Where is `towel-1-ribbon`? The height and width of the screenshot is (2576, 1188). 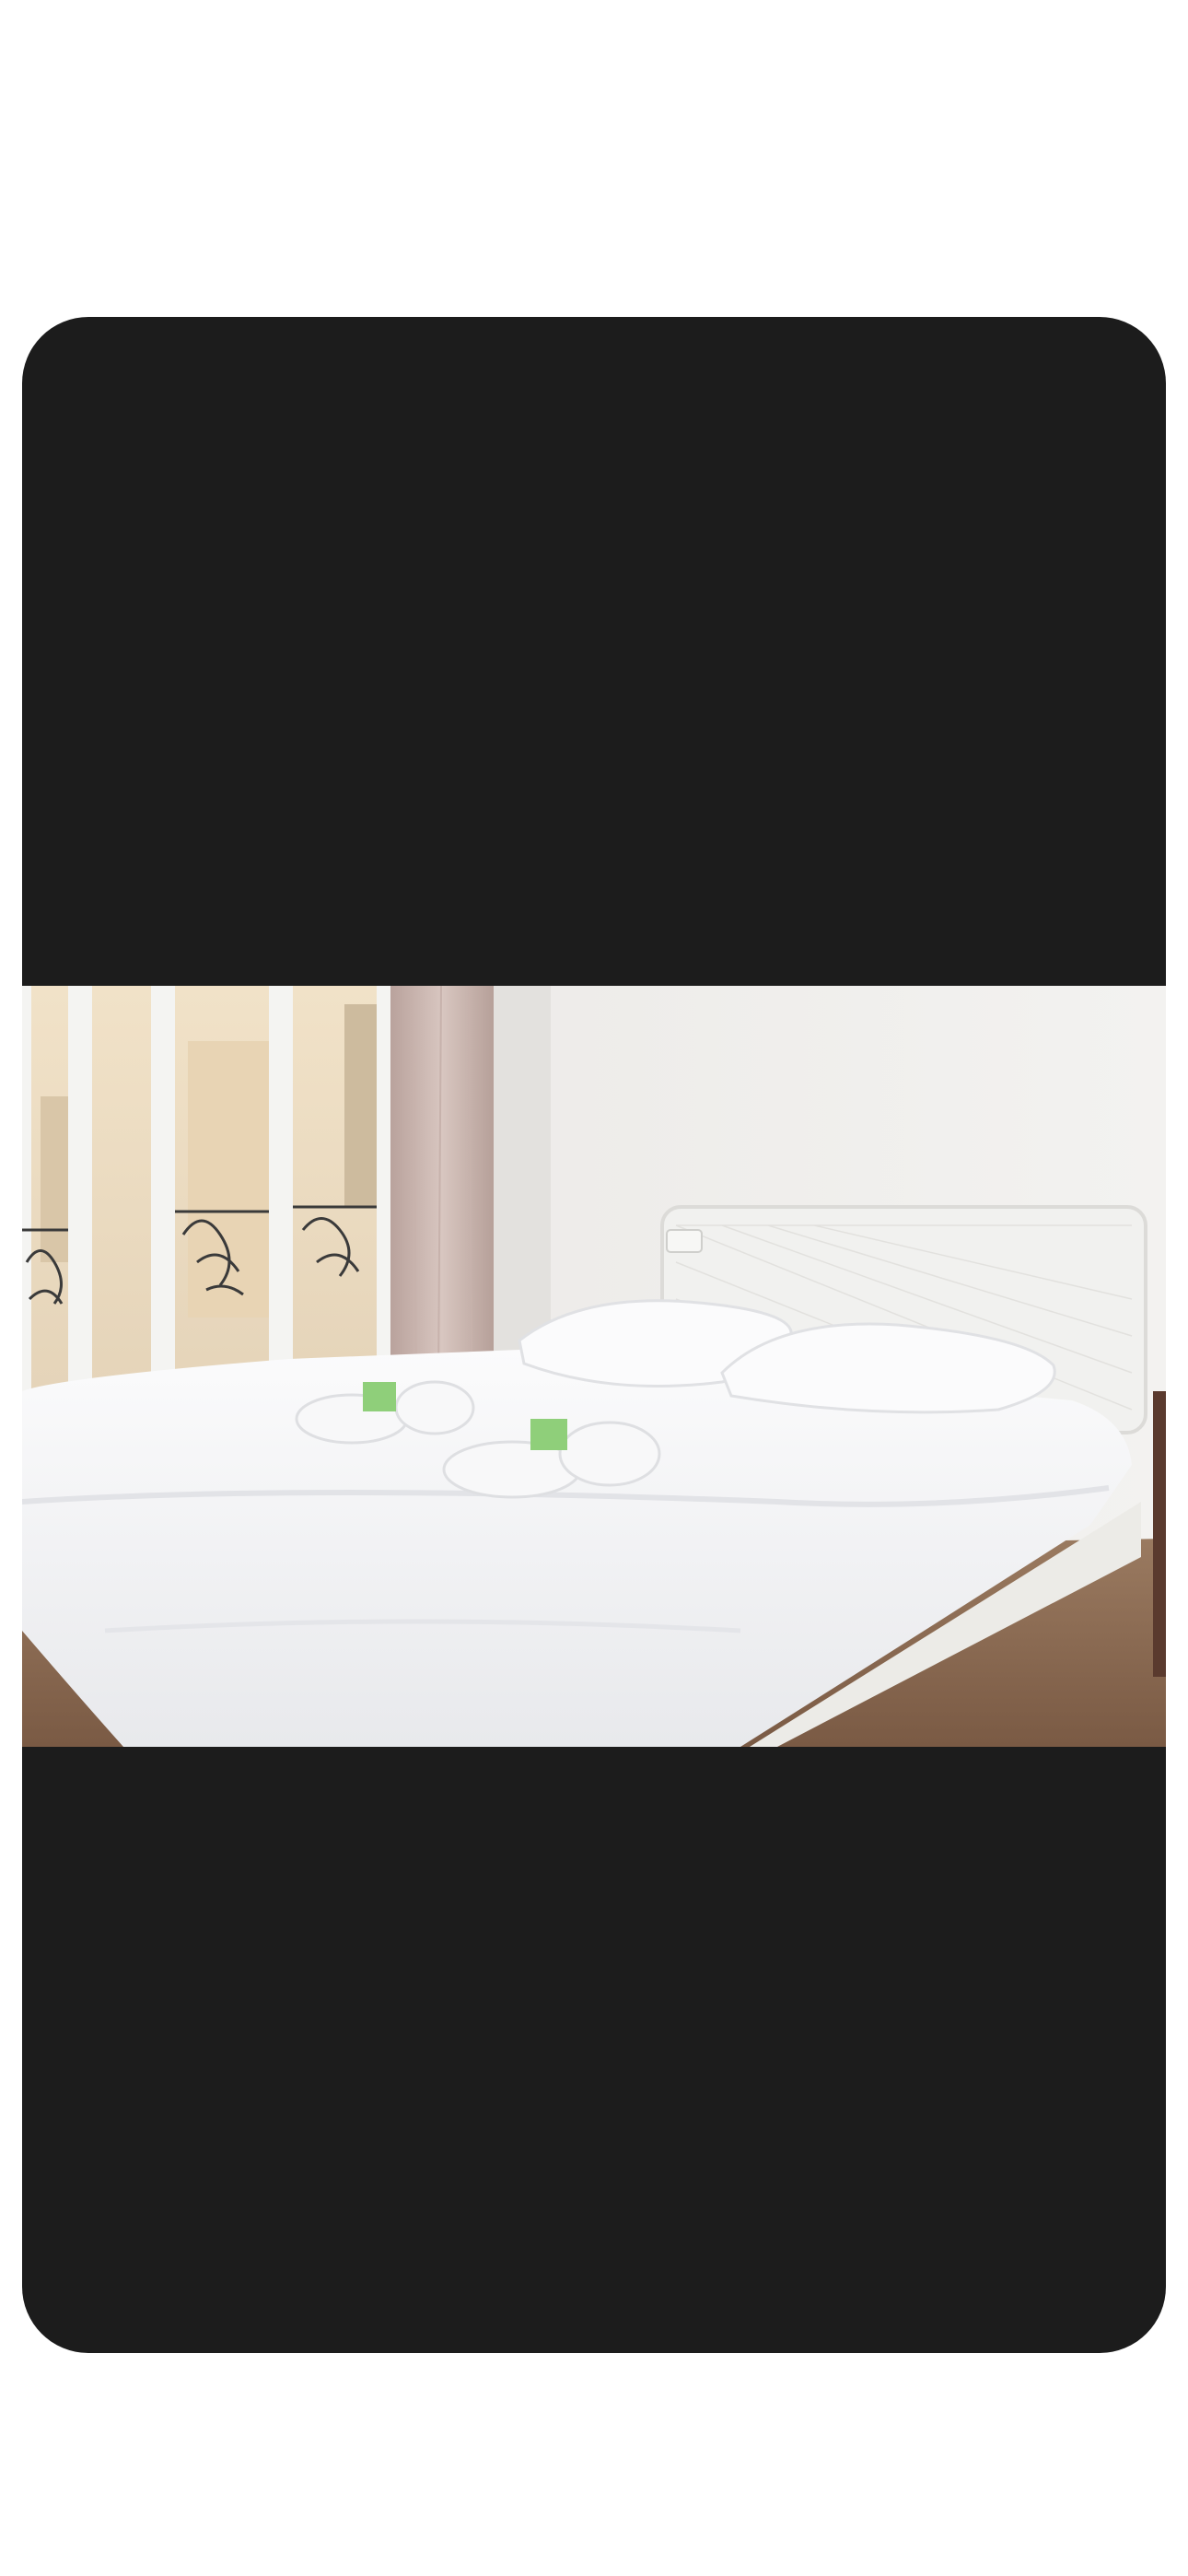 towel-1-ribbon is located at coordinates (379, 1396).